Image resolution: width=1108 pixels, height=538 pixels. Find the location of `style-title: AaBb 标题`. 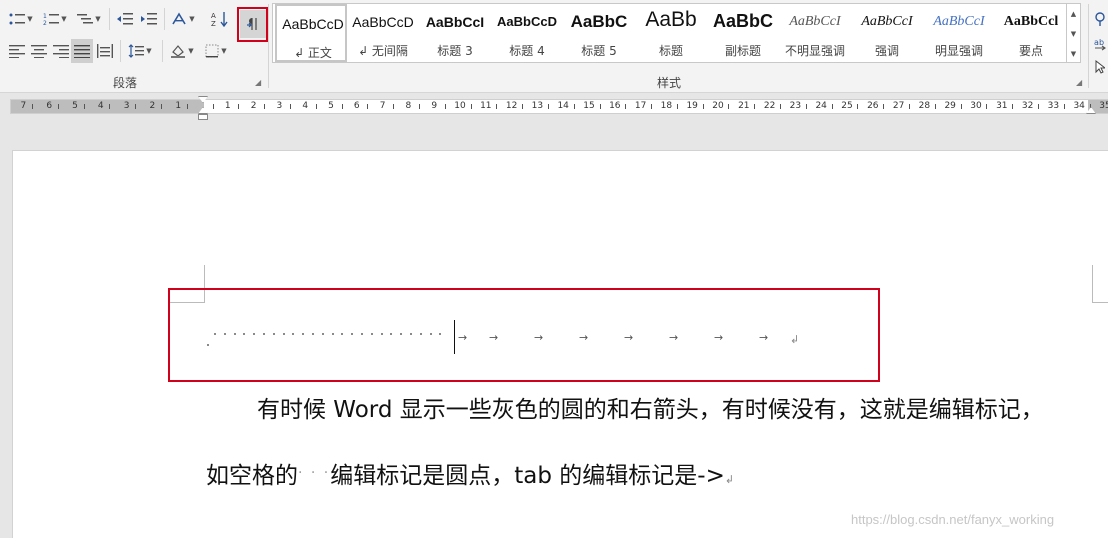

style-title: AaBb 标题 is located at coordinates (671, 33).